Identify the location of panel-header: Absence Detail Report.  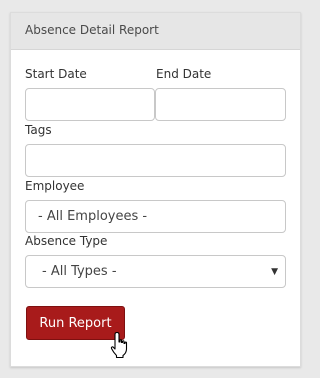
(155, 31).